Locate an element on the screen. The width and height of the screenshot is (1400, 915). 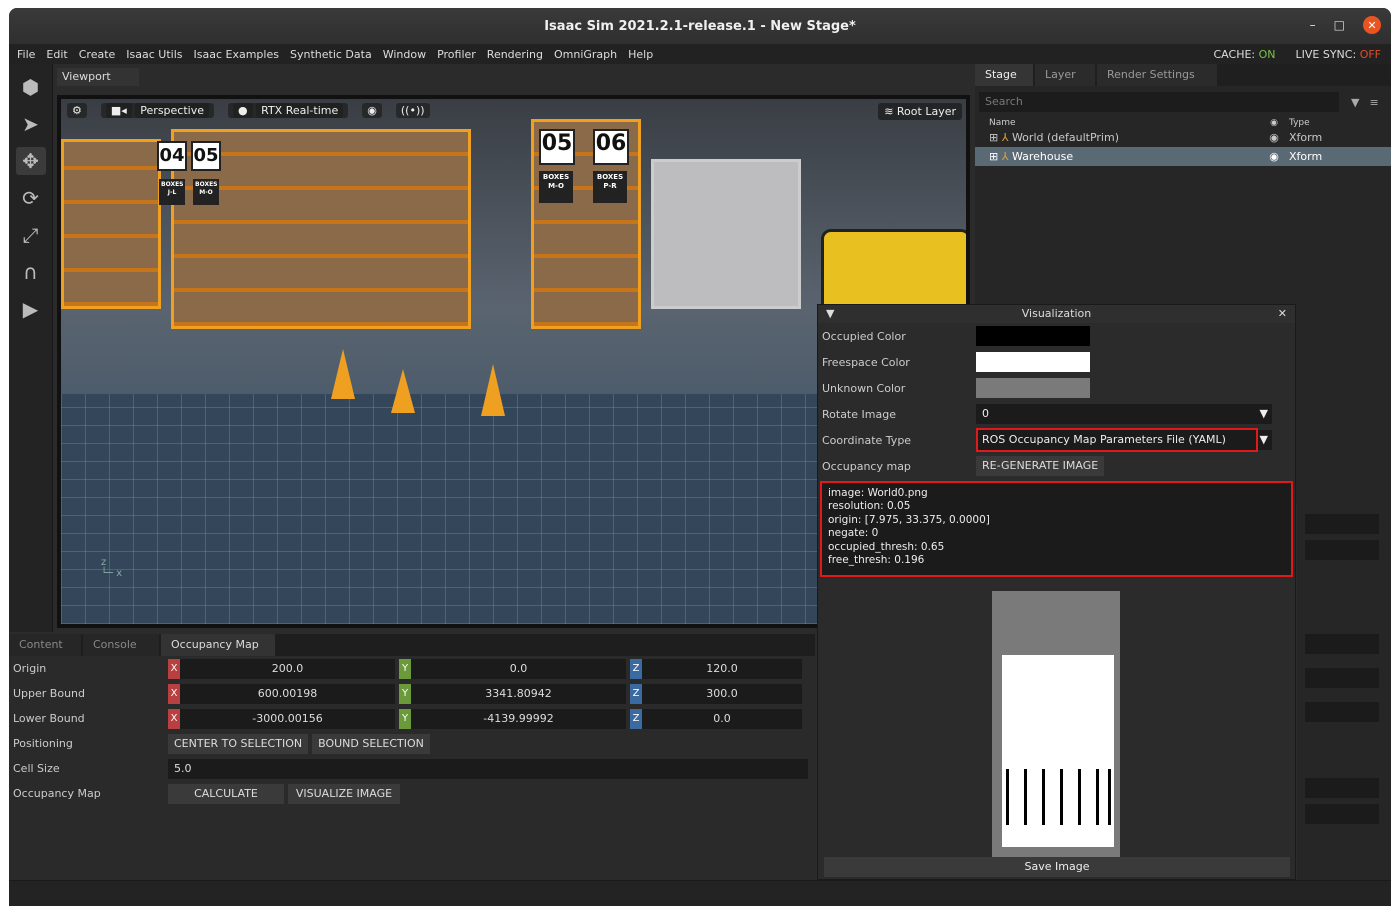
play-icon: ▶ is located at coordinates (31, 309).